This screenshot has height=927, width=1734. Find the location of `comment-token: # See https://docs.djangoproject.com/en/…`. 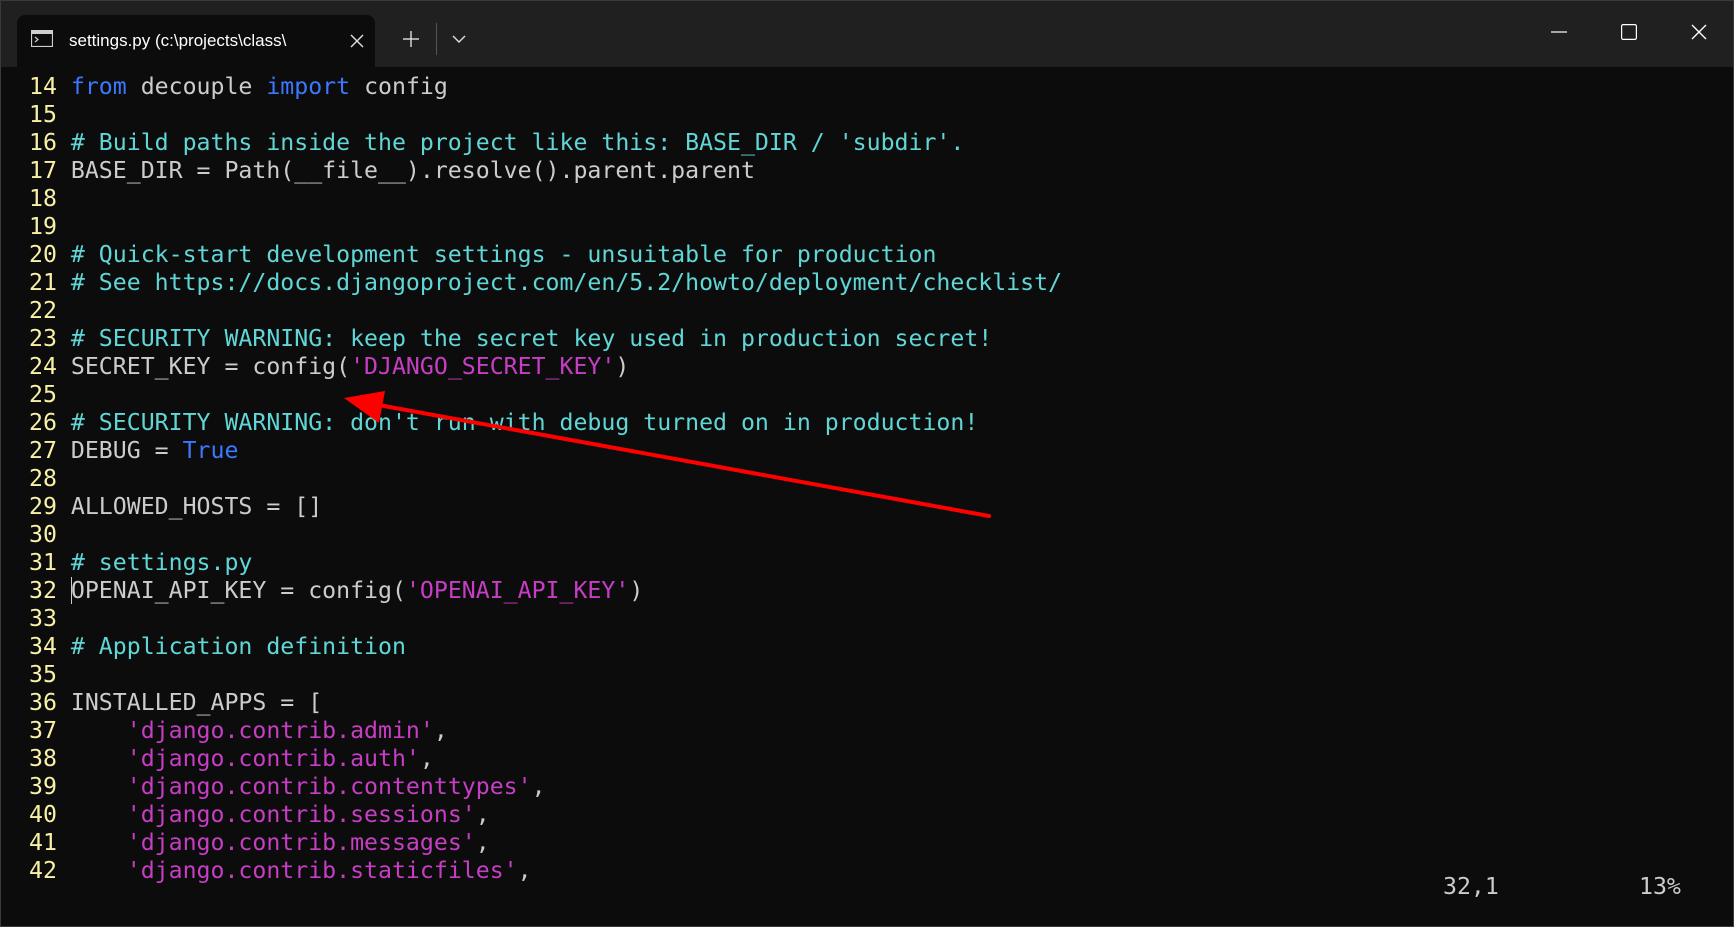

comment-token: # See https://docs.djangoproject.com/en/… is located at coordinates (566, 282).